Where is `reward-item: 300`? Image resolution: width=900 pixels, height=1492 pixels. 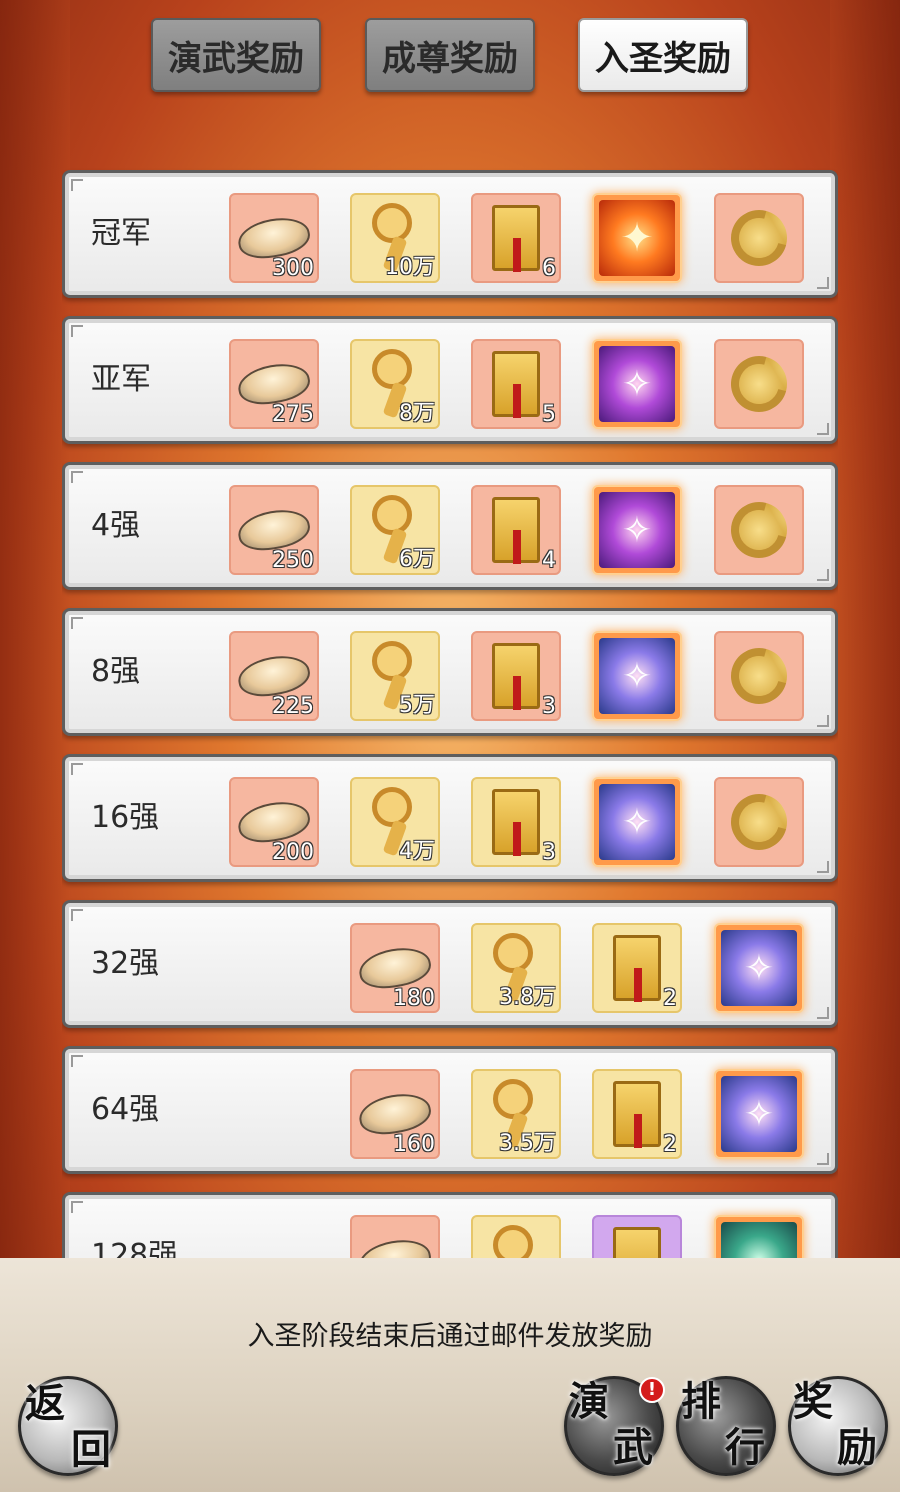
reward-item: 300 is located at coordinates (274, 238).